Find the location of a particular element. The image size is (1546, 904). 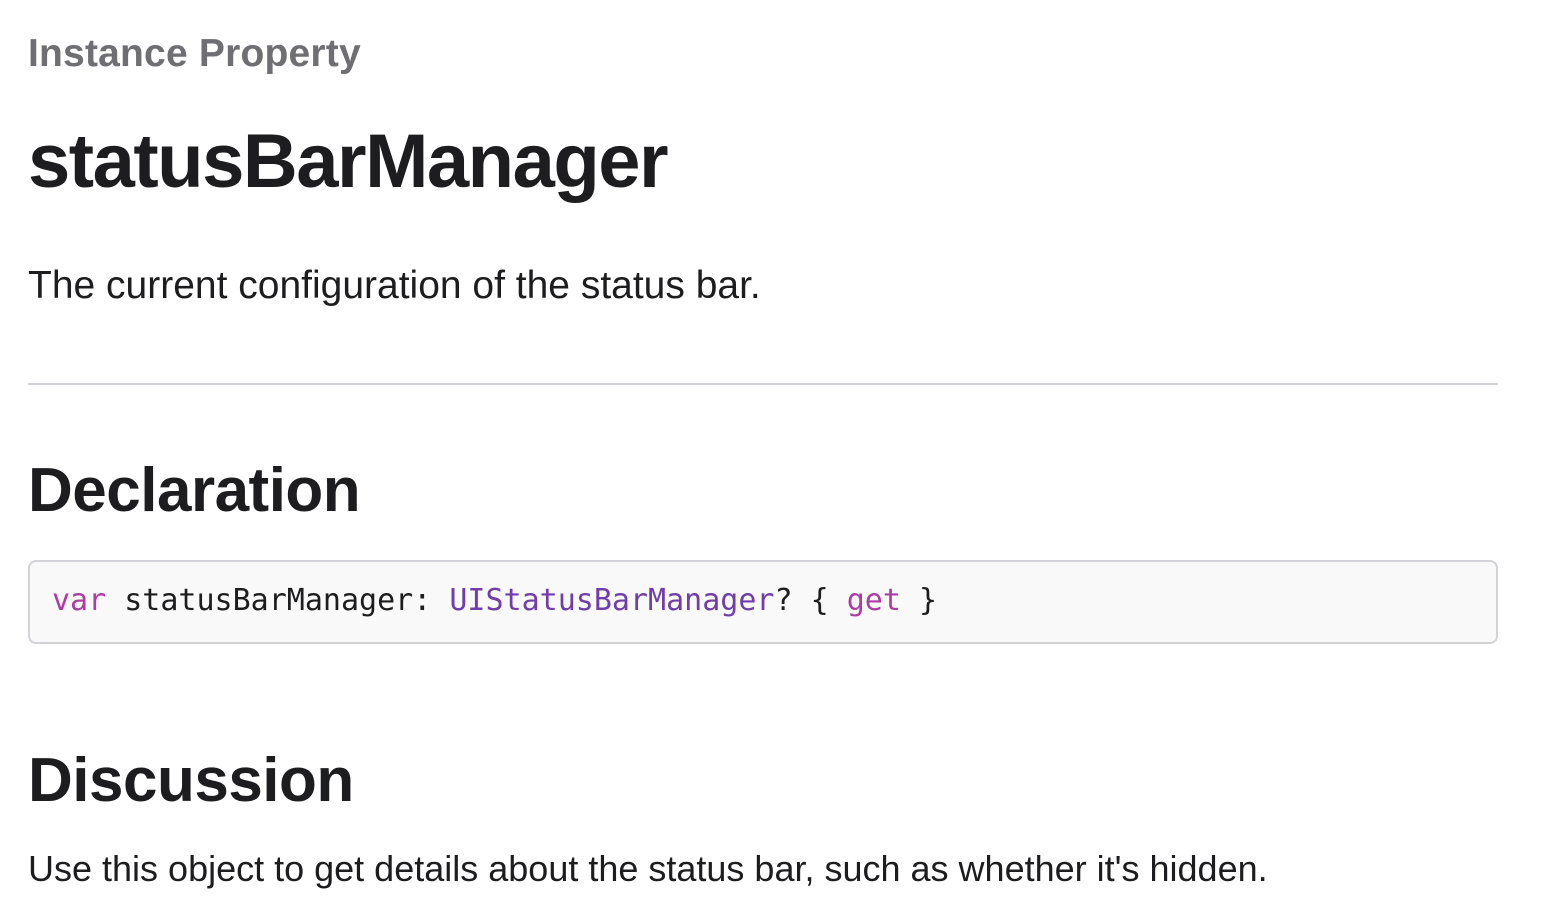

code-type-link: UIStatusBarManager is located at coordinates (611, 600).